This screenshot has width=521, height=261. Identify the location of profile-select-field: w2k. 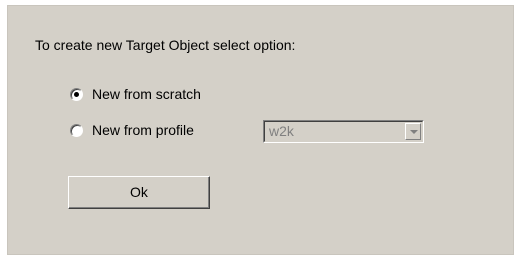
(343, 131).